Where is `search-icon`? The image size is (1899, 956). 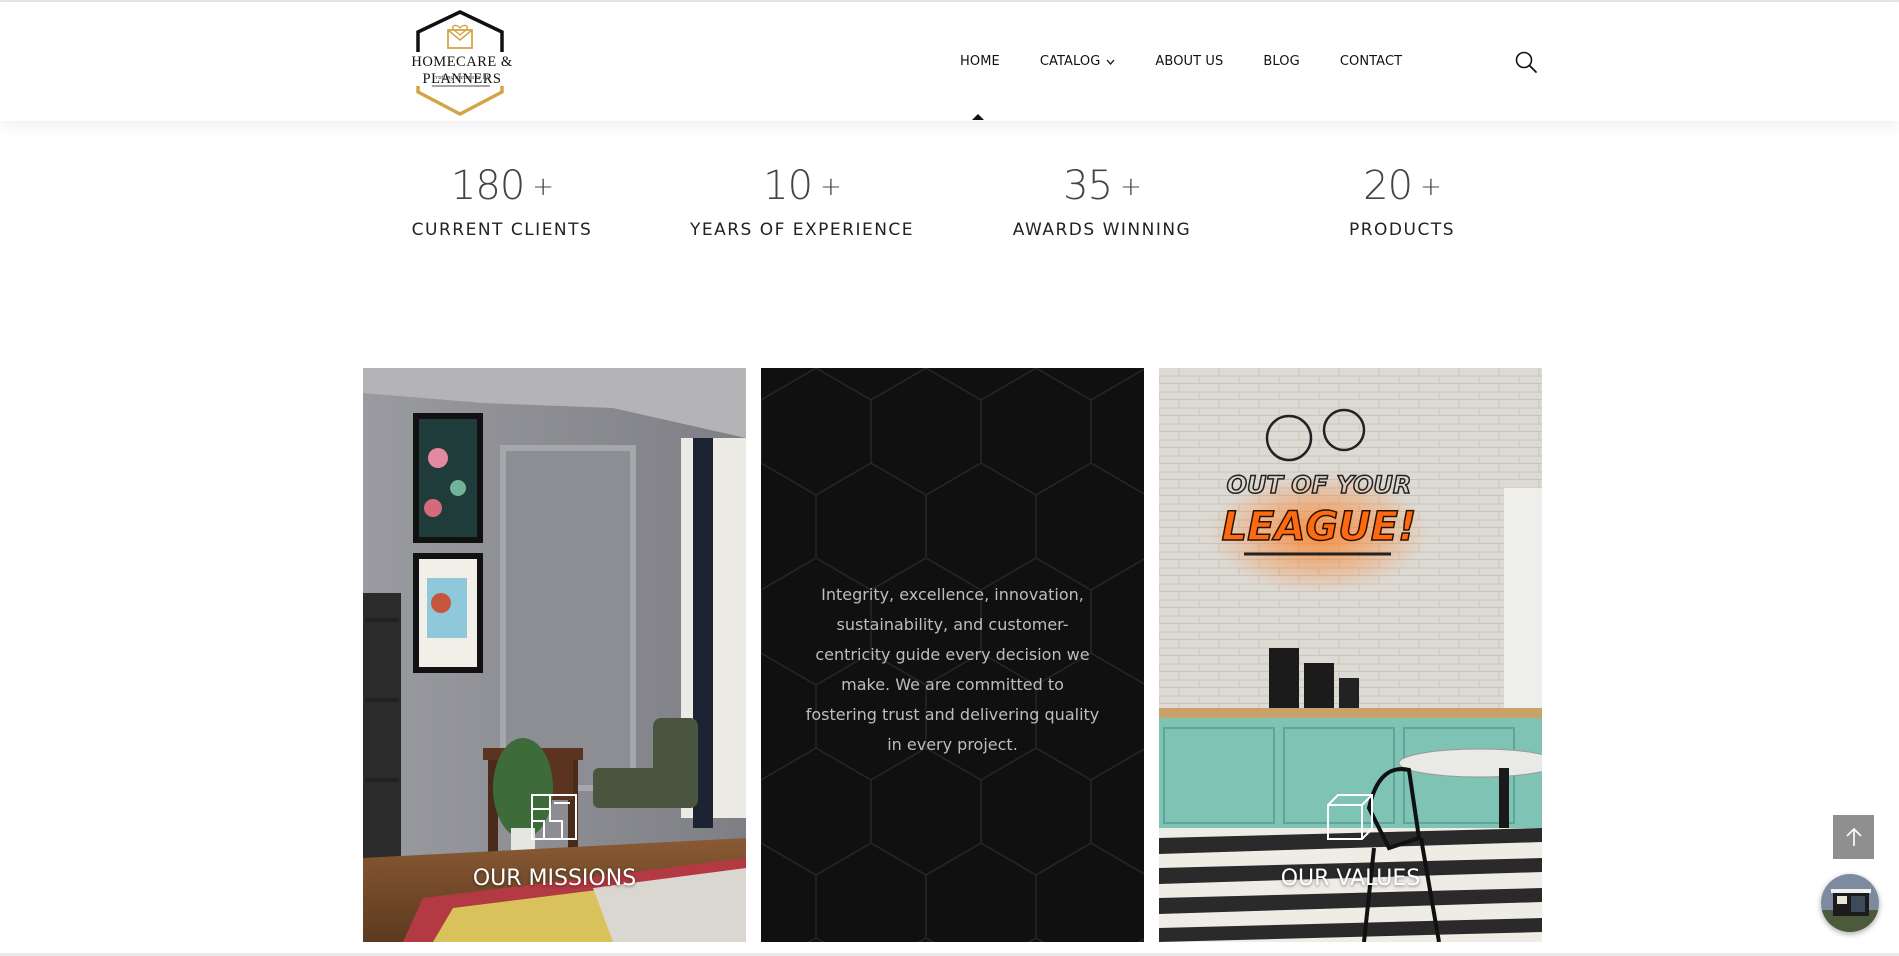
search-icon is located at coordinates (1526, 62).